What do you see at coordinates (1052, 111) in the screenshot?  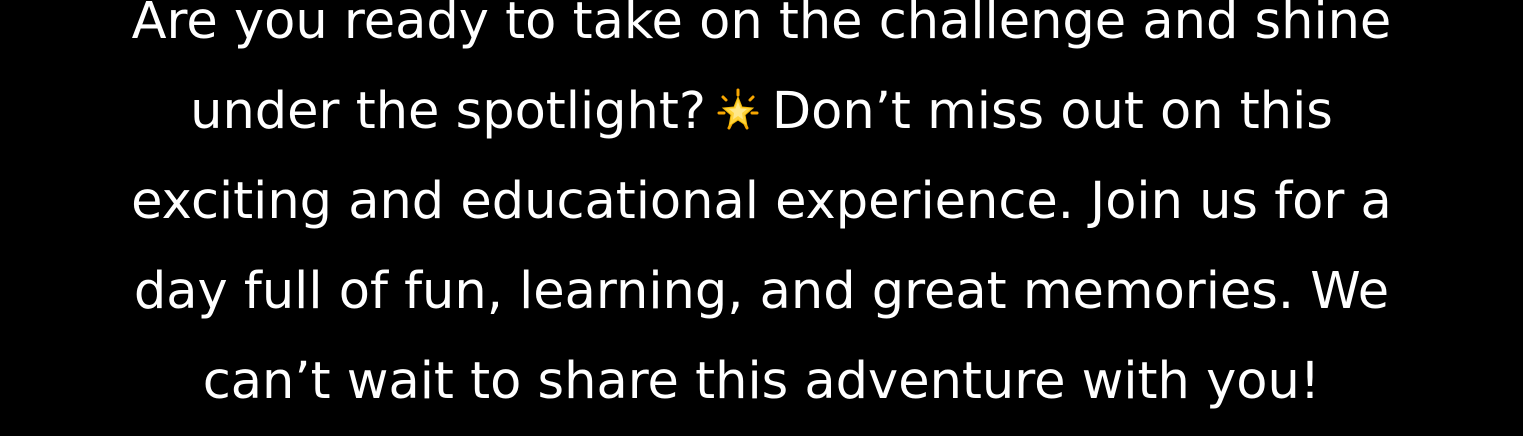 I see `text-line-2-end: Don’t miss out on this` at bounding box center [1052, 111].